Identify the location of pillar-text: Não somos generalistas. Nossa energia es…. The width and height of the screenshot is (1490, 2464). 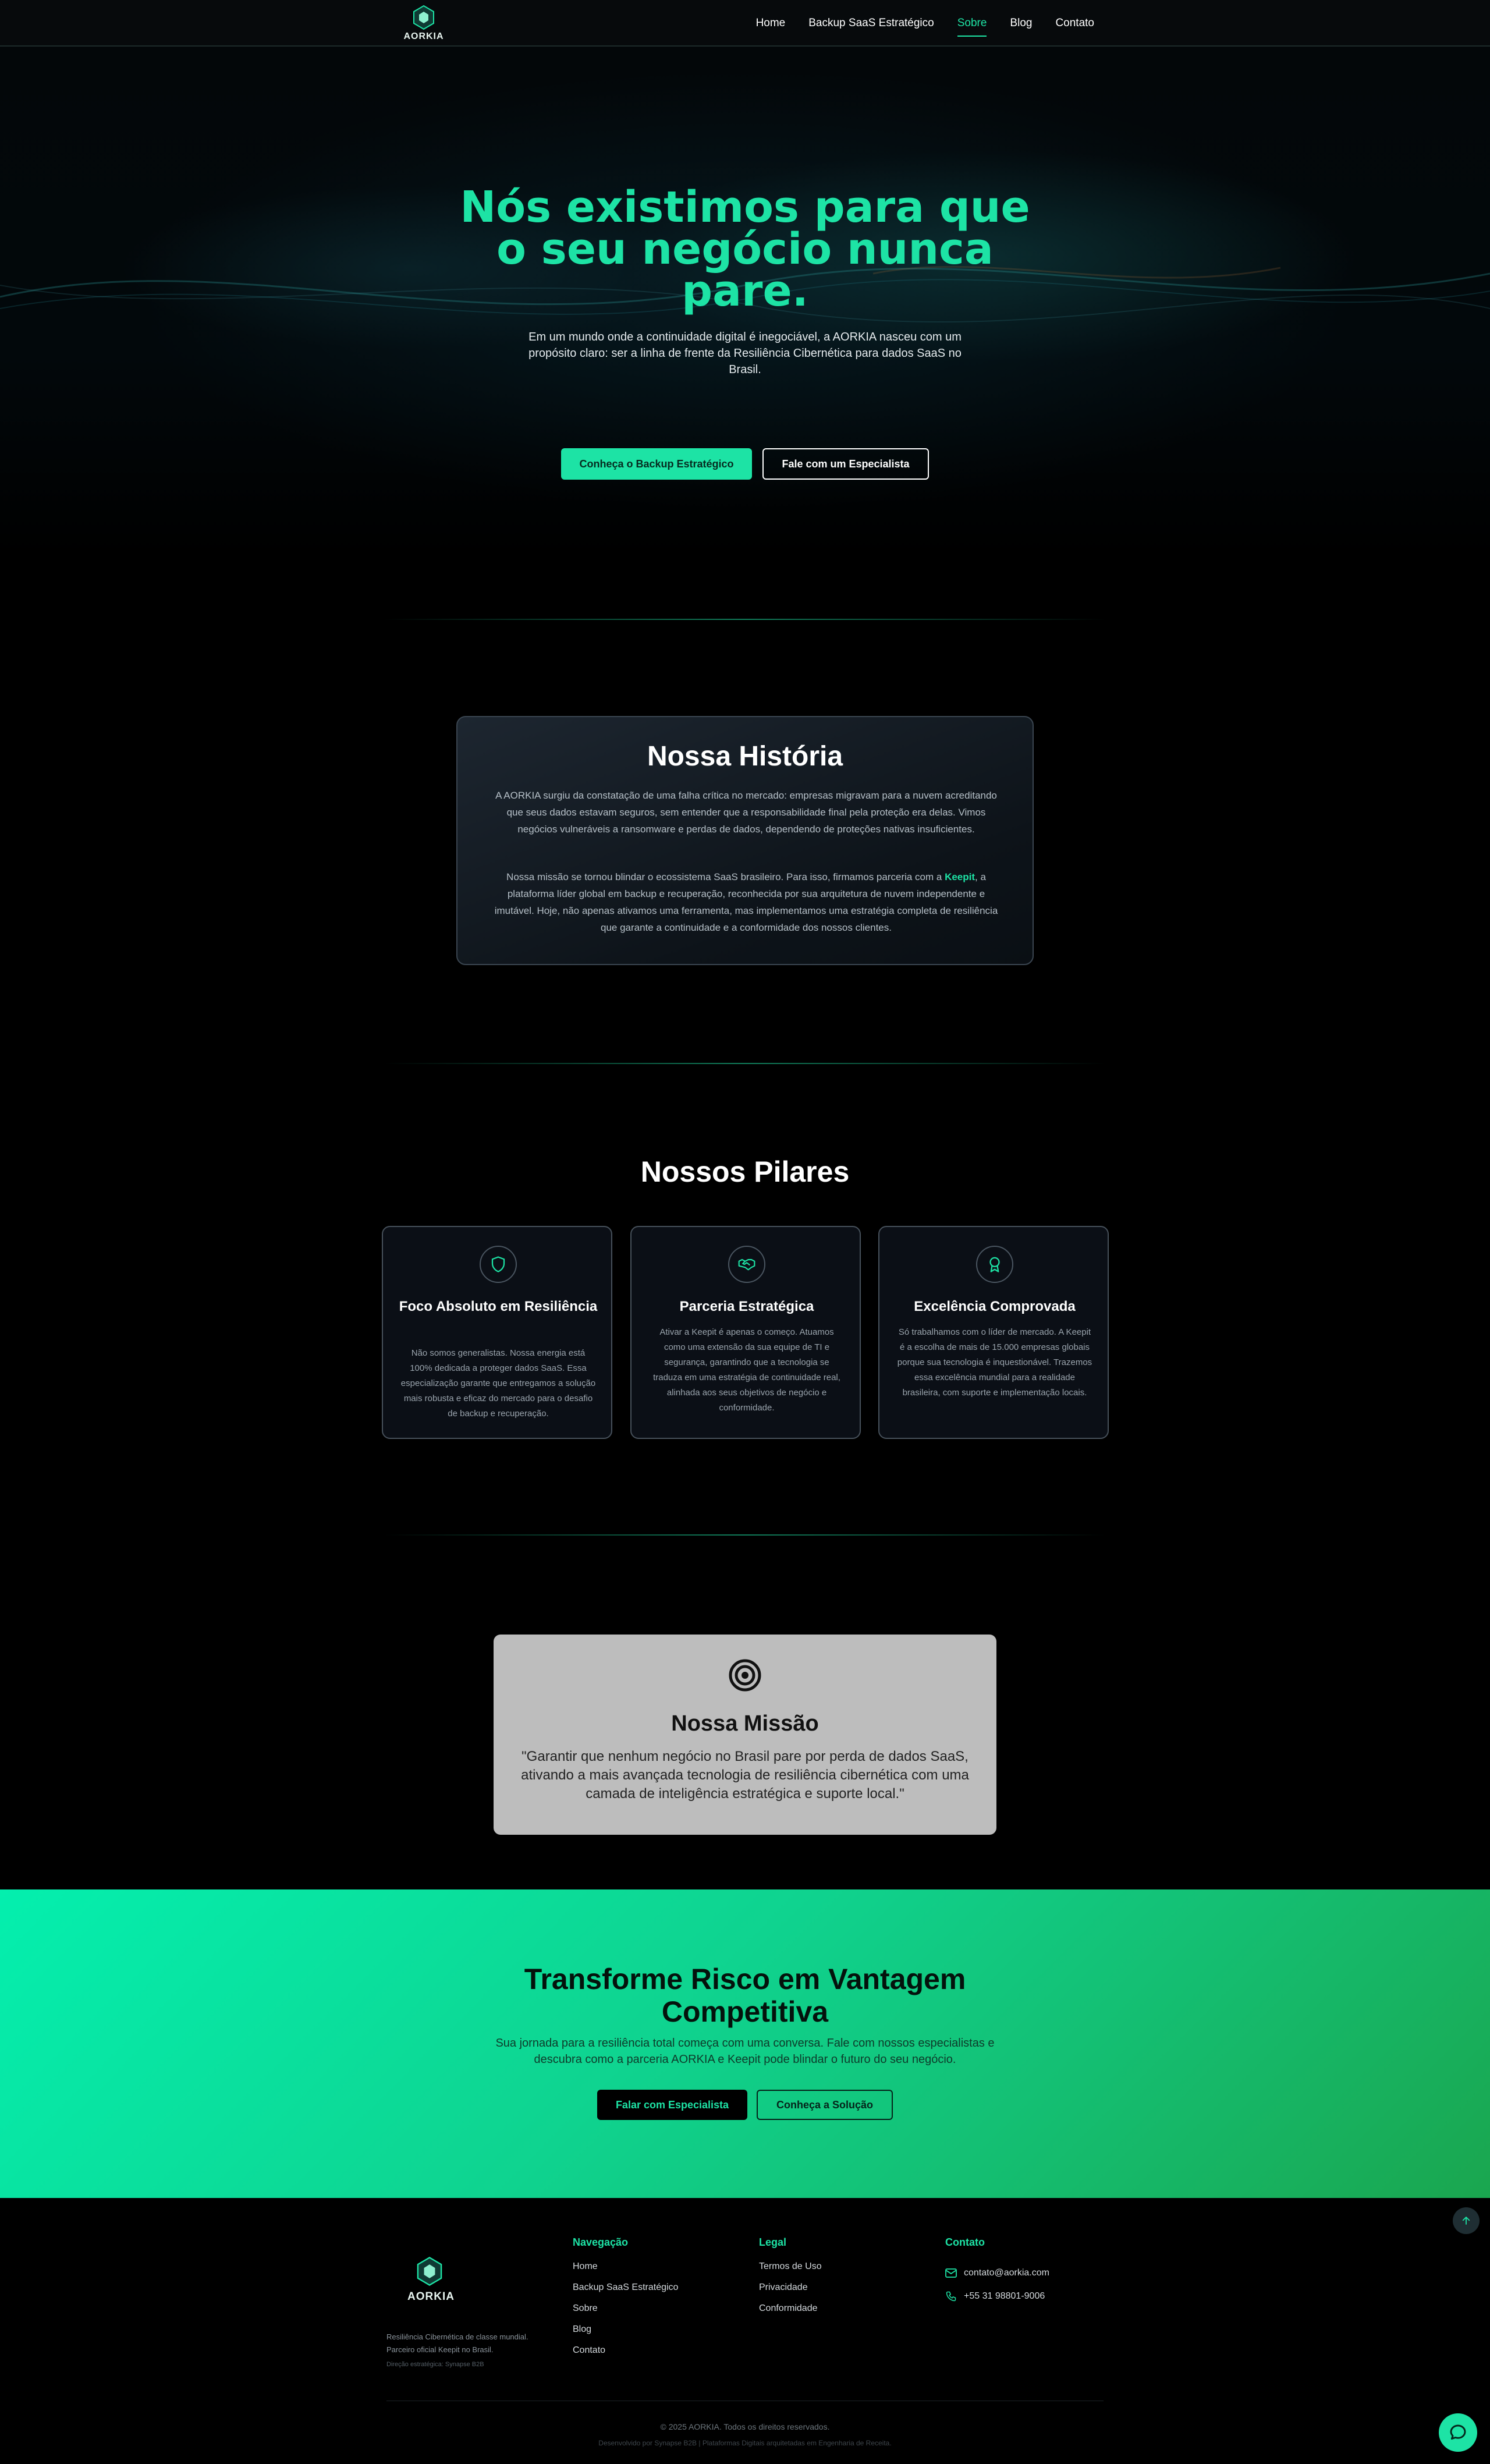
(498, 1383).